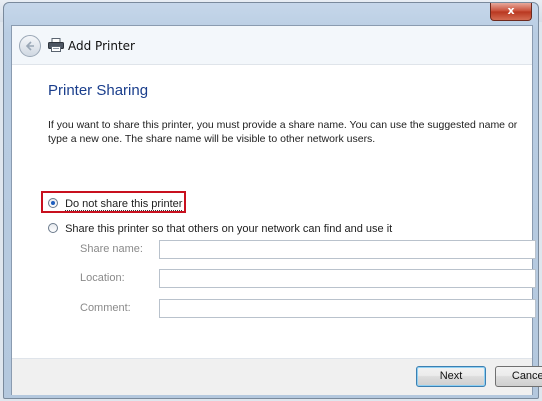 The width and height of the screenshot is (542, 401). I want to click on close-button: x, so click(511, 12).